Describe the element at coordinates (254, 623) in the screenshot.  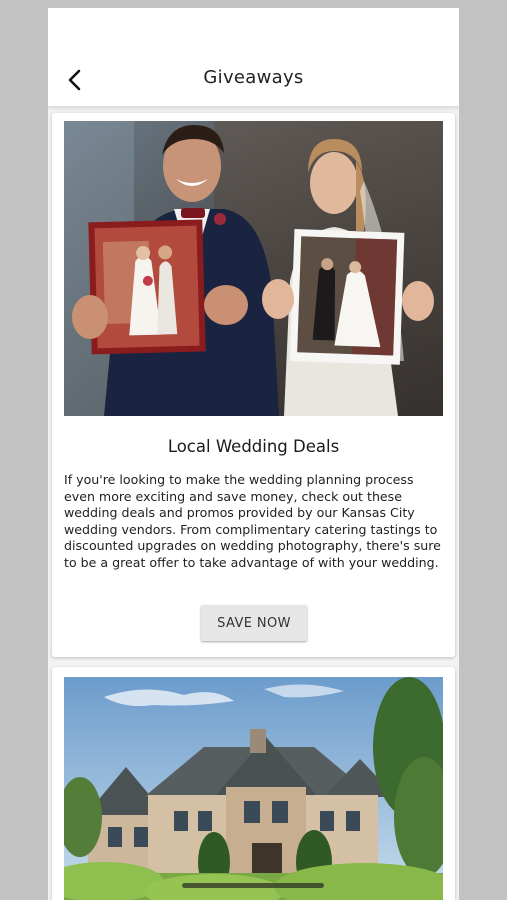
I see `save-now-button: SAVE NOW` at that location.